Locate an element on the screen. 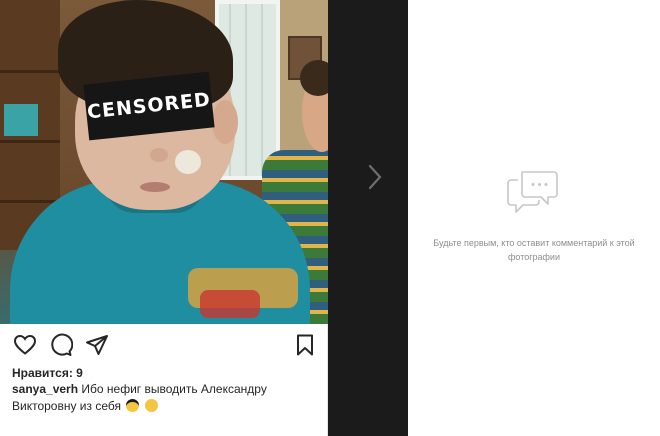 The width and height of the screenshot is (660, 436). heart-icon is located at coordinates (25, 344).